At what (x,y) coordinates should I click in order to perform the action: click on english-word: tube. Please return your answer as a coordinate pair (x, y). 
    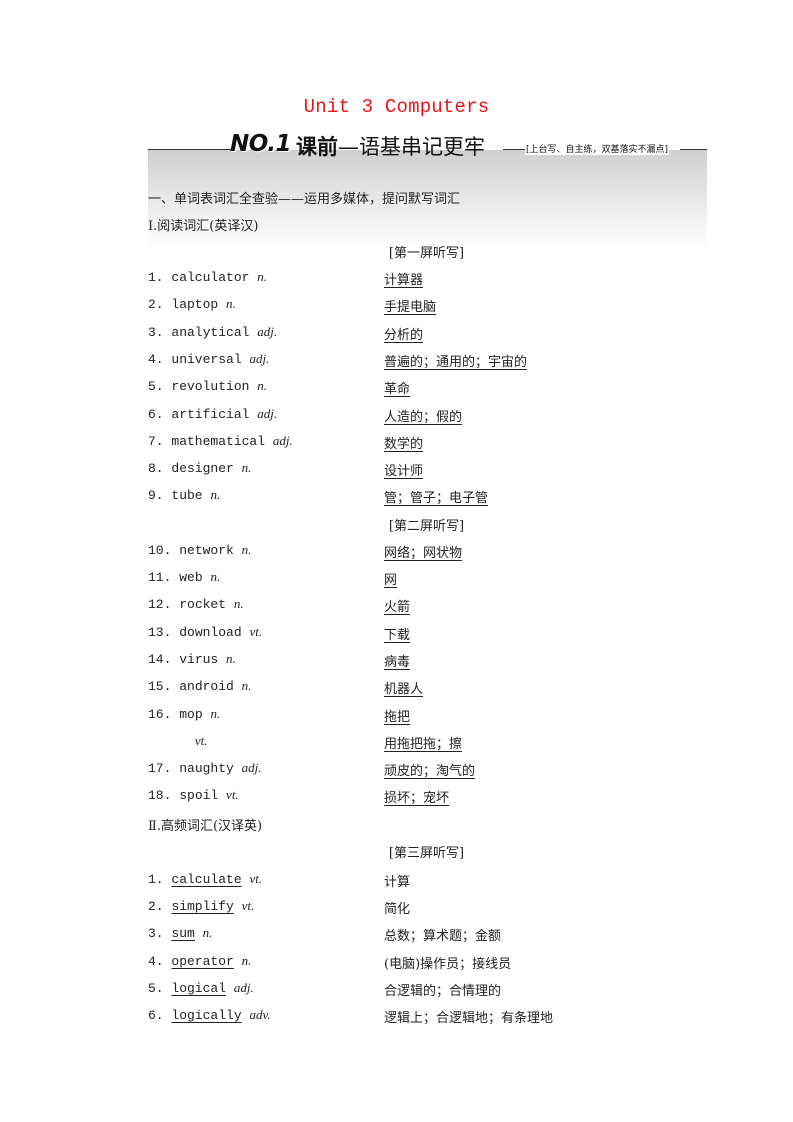
    Looking at the image, I should click on (187, 496).